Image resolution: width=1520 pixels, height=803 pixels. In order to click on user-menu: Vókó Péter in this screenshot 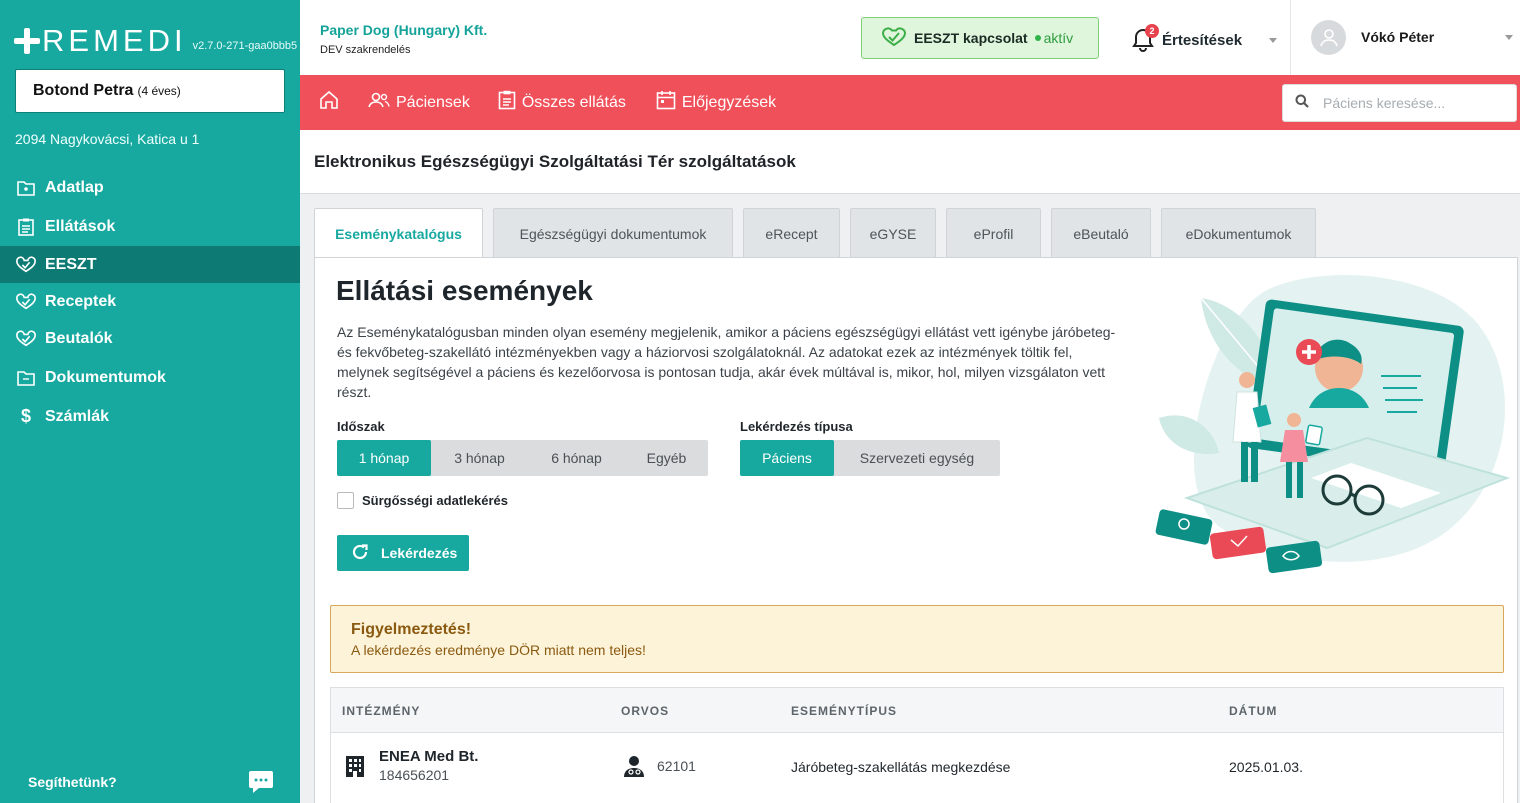, I will do `click(1412, 37)`.